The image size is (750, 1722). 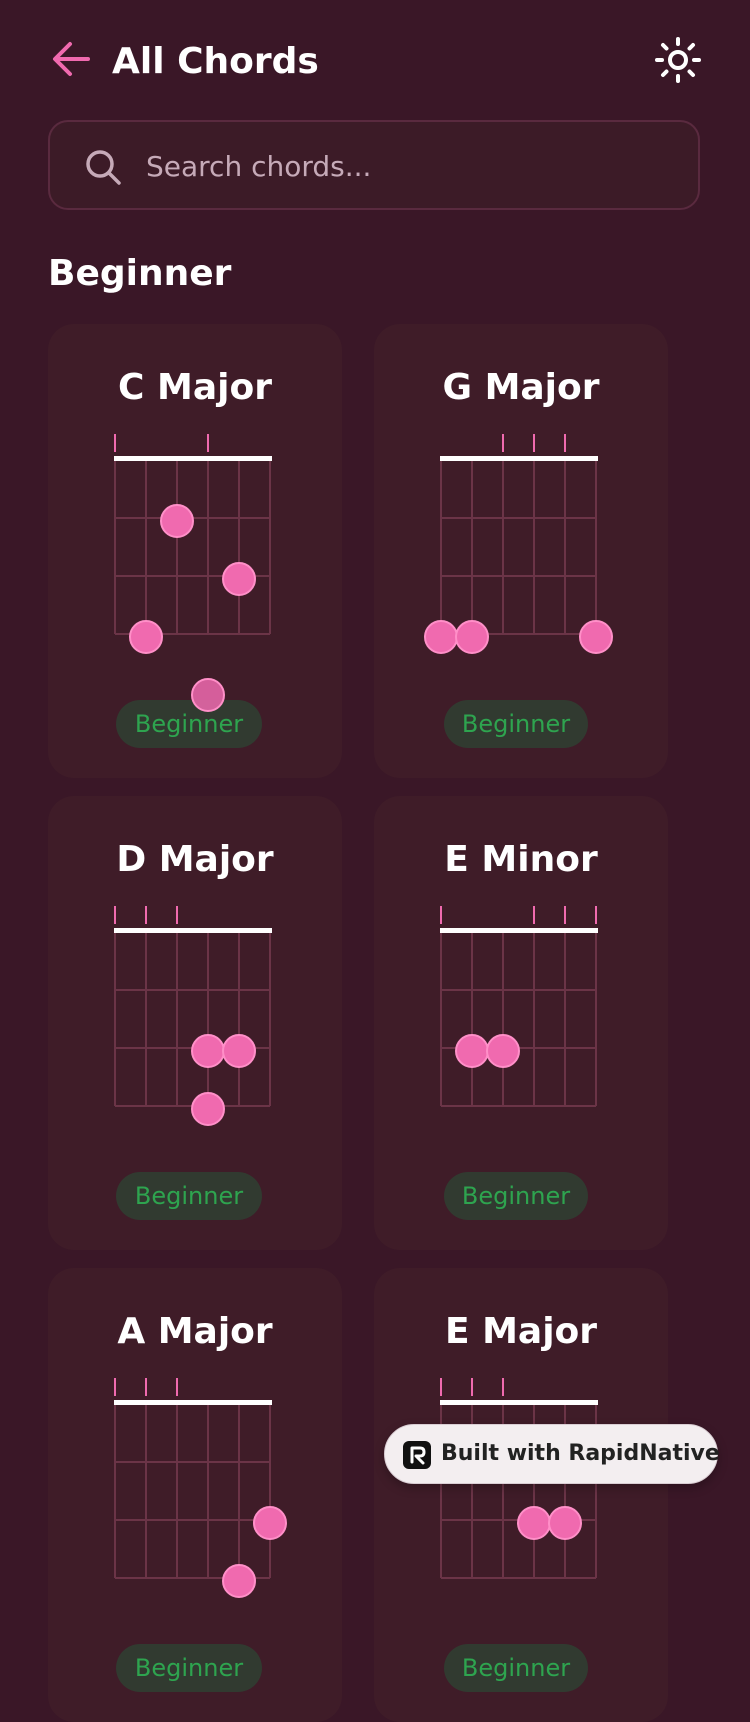 I want to click on arrow-left-icon, so click(x=71, y=59).